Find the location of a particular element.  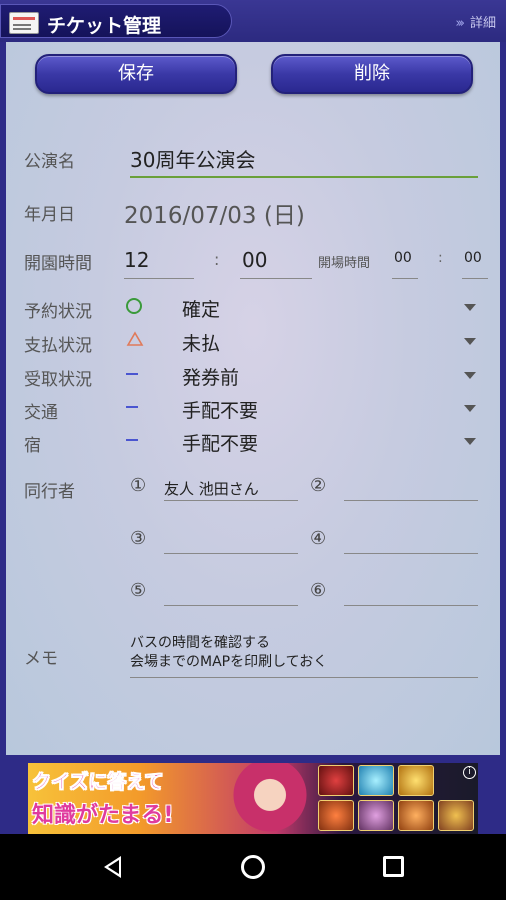

venue-open-label: 開場時間 is located at coordinates (344, 263).